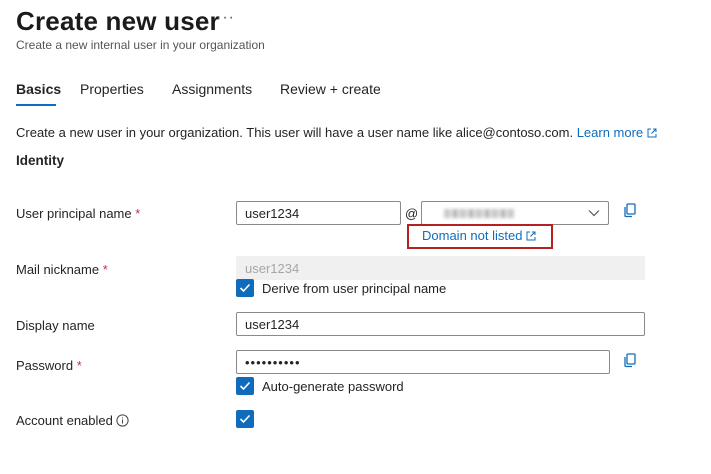 The image size is (711, 474). Describe the element at coordinates (62, 269) in the screenshot. I see `mail-nickname-label: Mail nickname *` at that location.